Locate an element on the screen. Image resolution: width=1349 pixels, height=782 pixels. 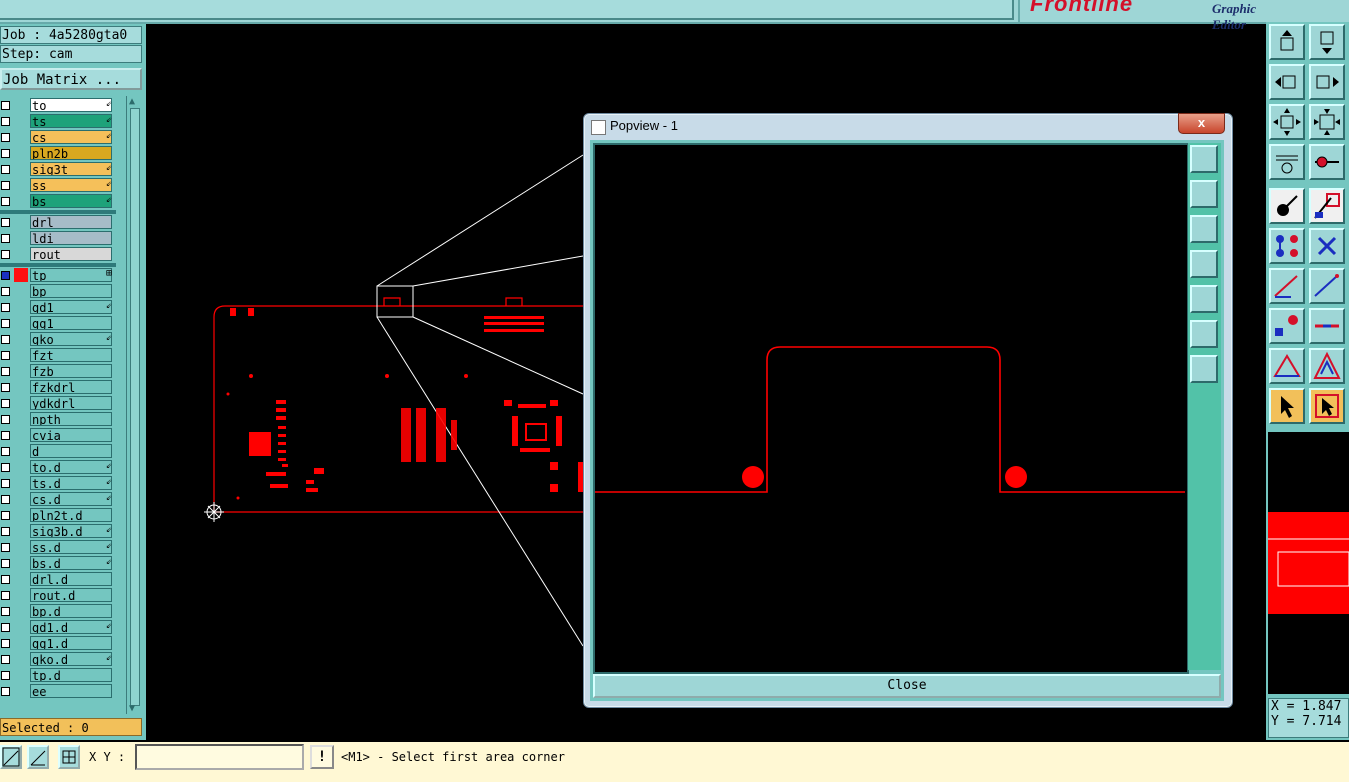
layer-row: gg1 is located at coordinates (58, 323).